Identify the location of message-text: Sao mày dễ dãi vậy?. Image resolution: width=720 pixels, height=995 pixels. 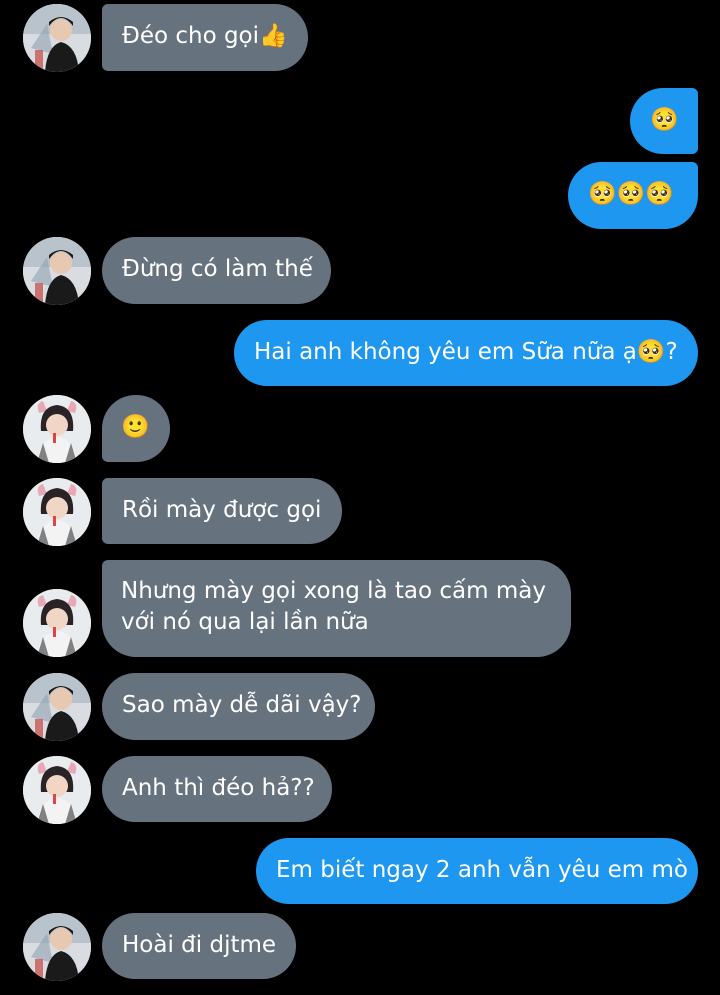
(242, 705).